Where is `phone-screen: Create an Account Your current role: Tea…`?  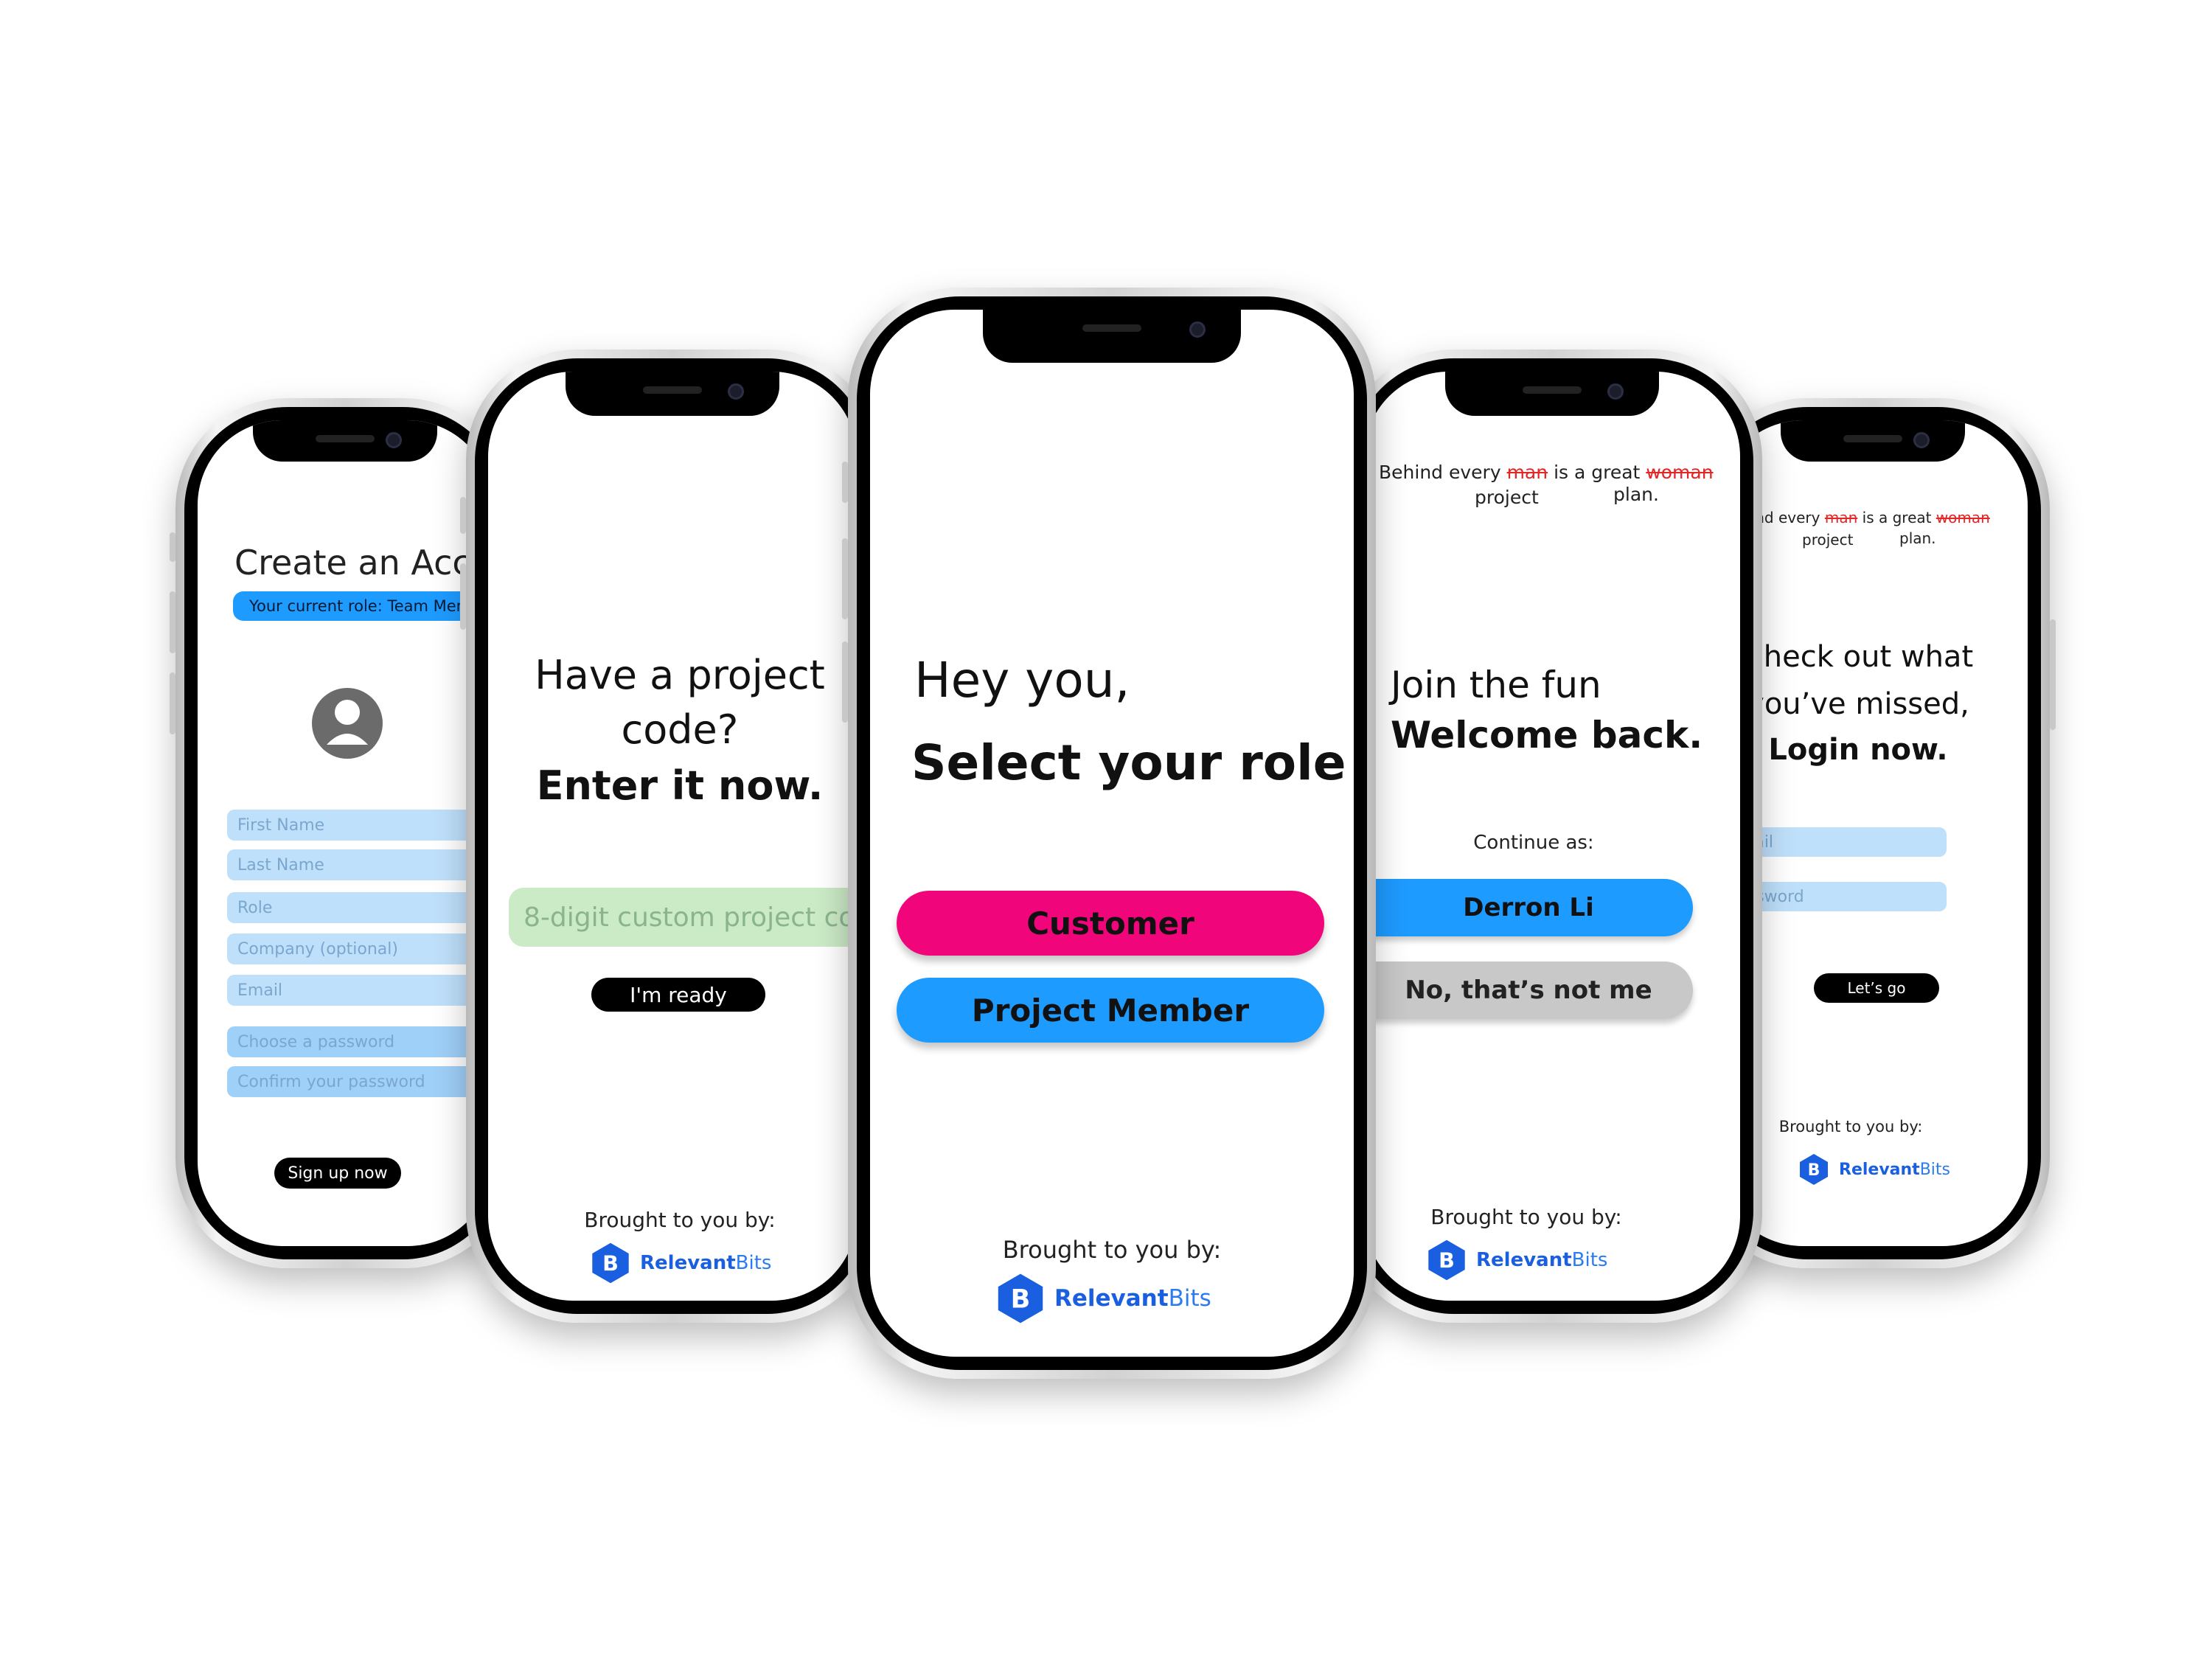
phone-screen: Create an Account Your current role: Tea… is located at coordinates (345, 833).